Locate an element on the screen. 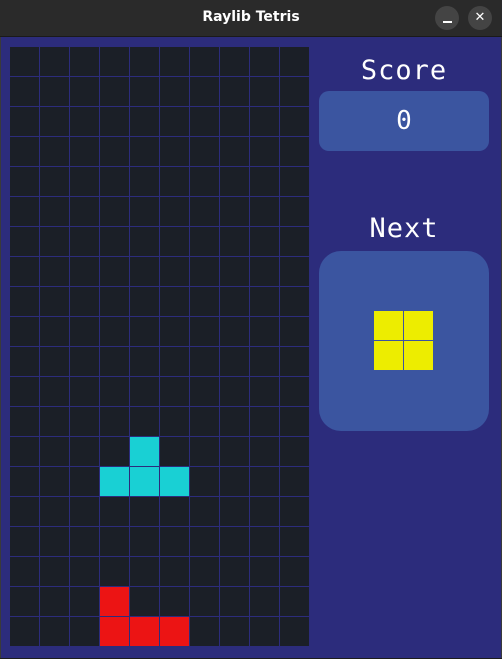  close-icon: ✕ is located at coordinates (480, 17).